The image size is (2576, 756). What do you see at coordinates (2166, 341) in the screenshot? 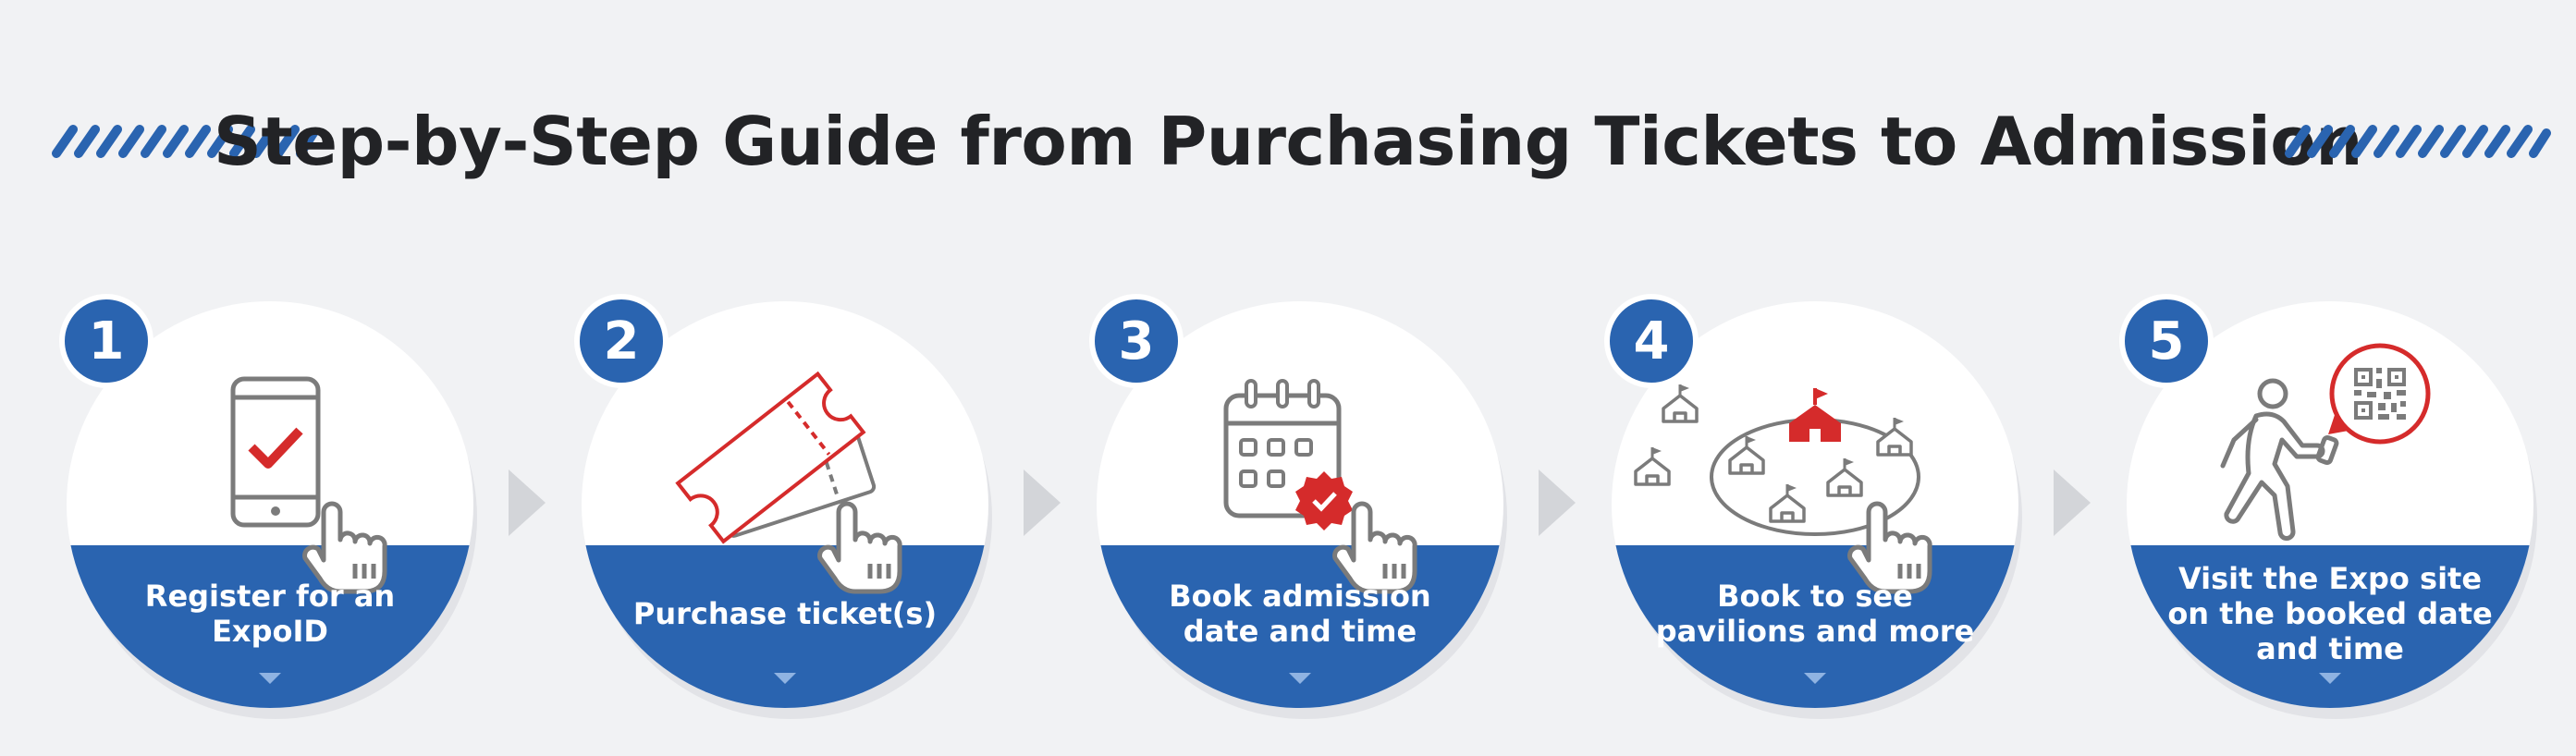
I see `step-number-badge: 5` at bounding box center [2166, 341].